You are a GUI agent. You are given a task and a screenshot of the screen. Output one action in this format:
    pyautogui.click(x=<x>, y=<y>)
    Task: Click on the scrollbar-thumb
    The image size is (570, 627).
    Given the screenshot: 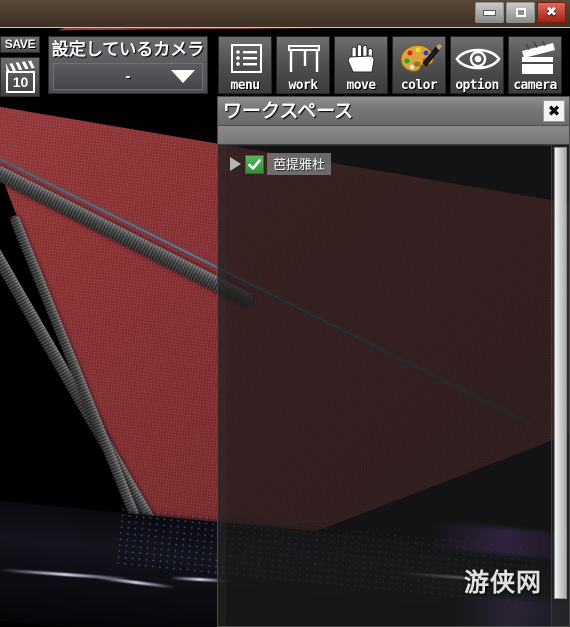 What is the action you would take?
    pyautogui.click(x=560, y=373)
    